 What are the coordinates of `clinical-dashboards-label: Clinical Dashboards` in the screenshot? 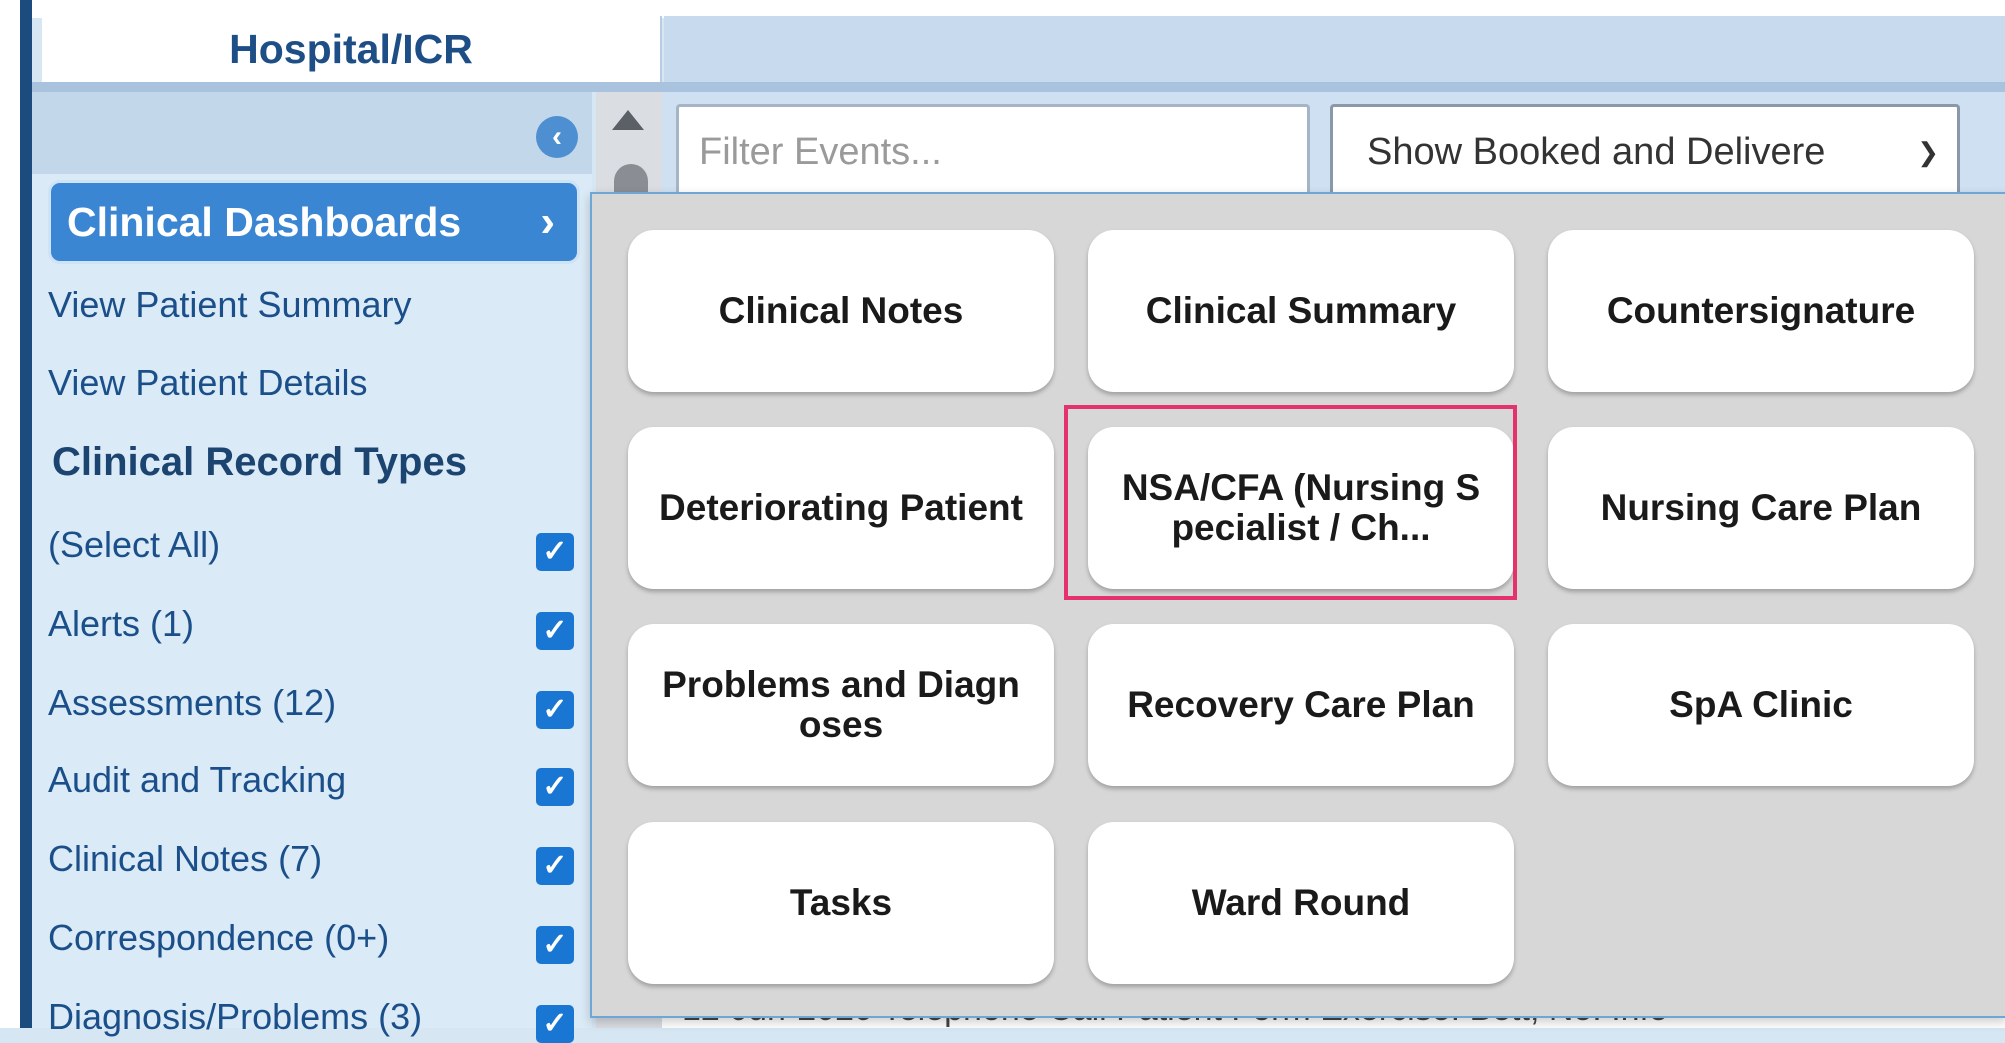 It's located at (264, 221).